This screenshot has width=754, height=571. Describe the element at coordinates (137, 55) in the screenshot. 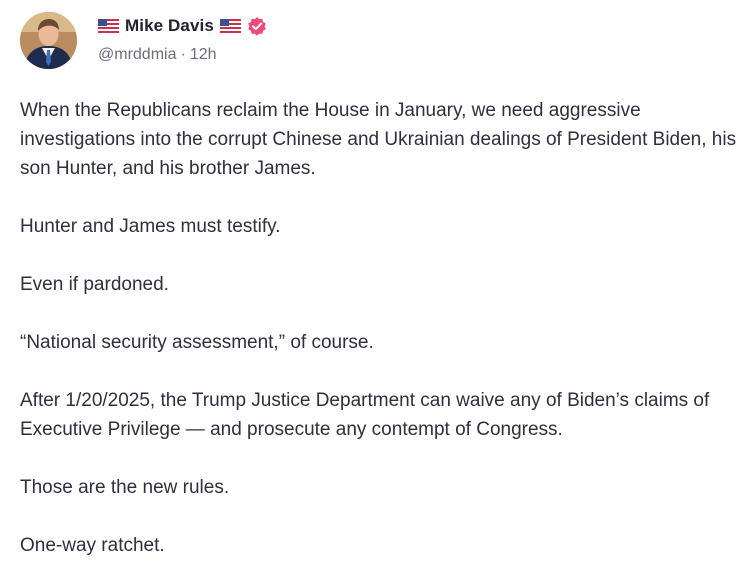

I see `handle: @mrddmia` at that location.